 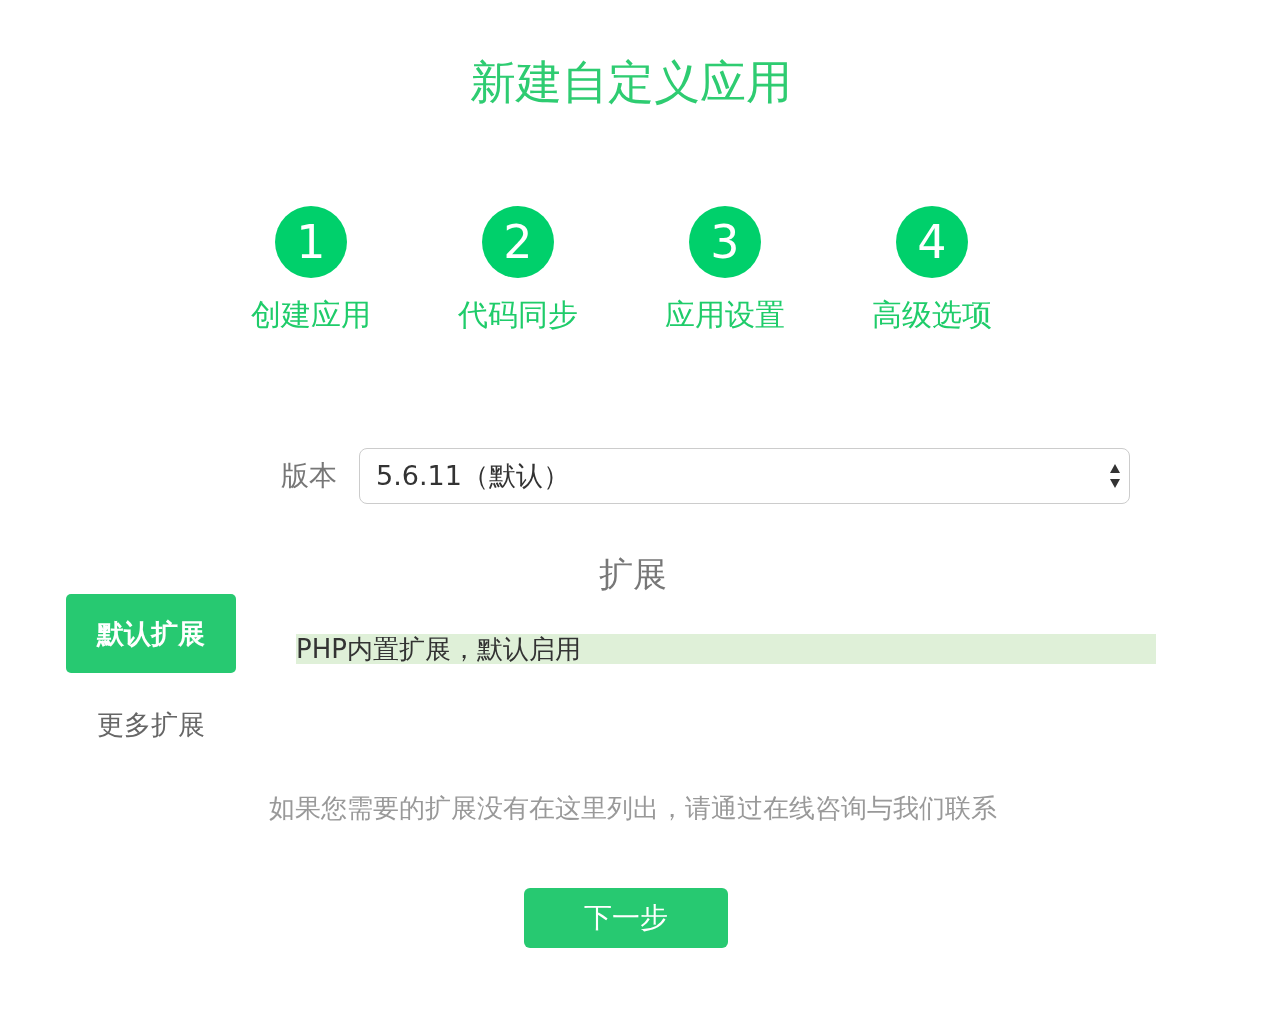 What do you see at coordinates (932, 242) in the screenshot?
I see `step-number: 4` at bounding box center [932, 242].